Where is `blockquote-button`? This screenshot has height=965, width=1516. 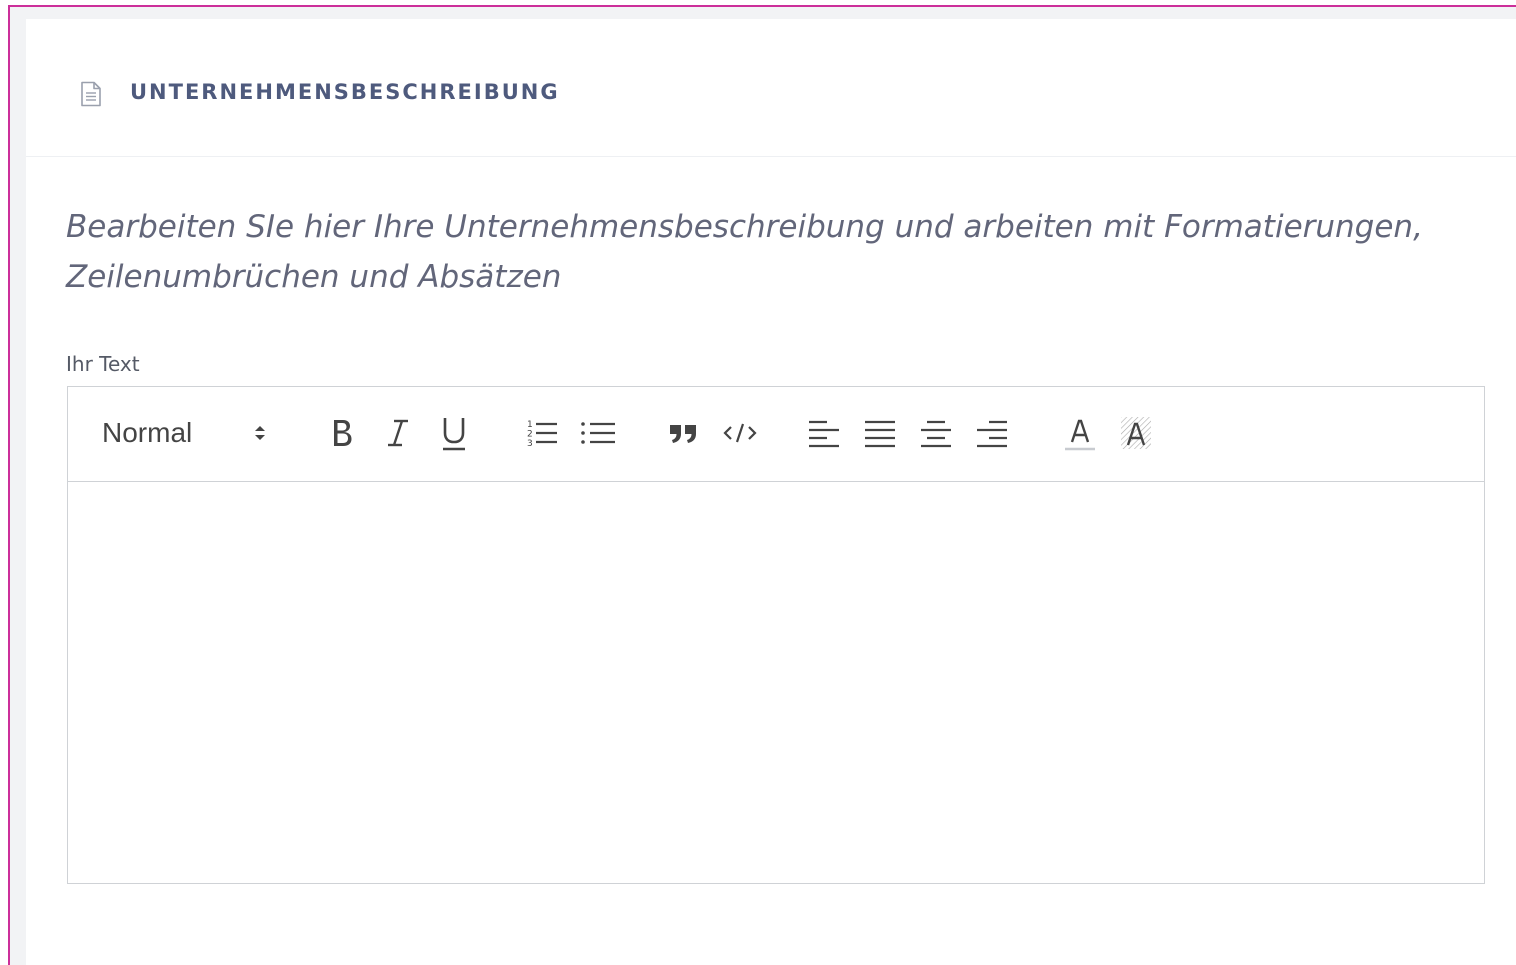
blockquote-button is located at coordinates (684, 433).